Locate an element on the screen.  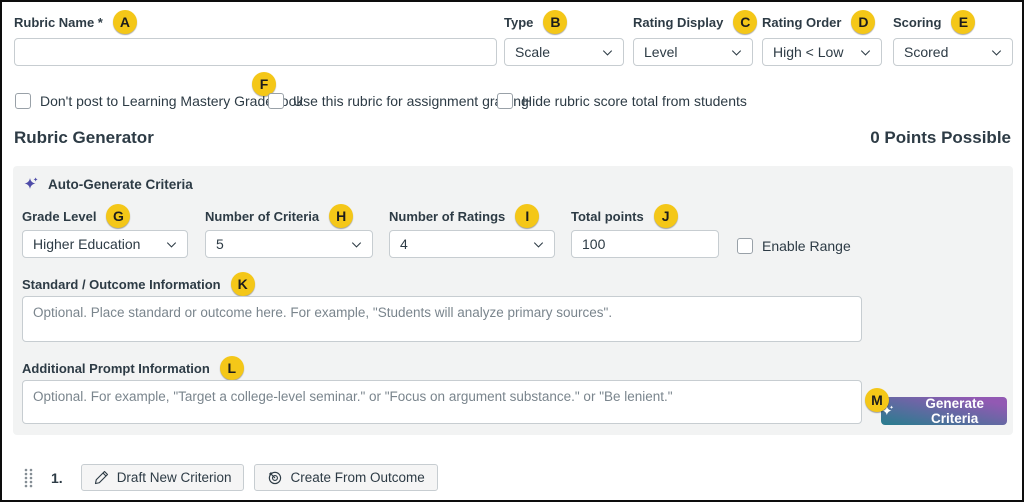
enable-range-checkbox-group: Enable Range is located at coordinates (794, 246).